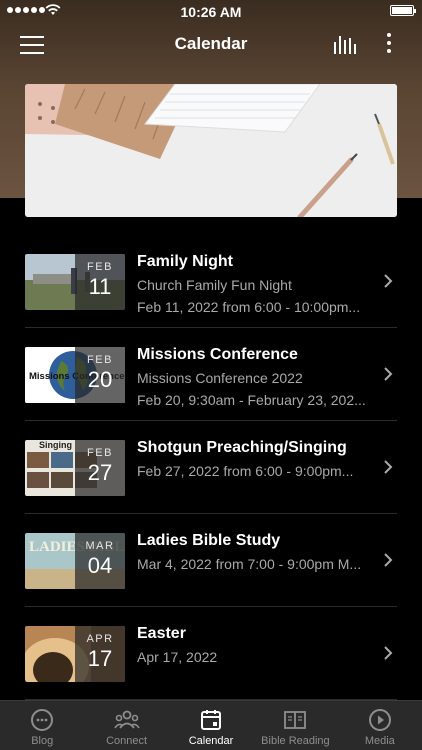 This screenshot has width=422, height=750. I want to click on tab-label: Bible Reading, so click(295, 741).